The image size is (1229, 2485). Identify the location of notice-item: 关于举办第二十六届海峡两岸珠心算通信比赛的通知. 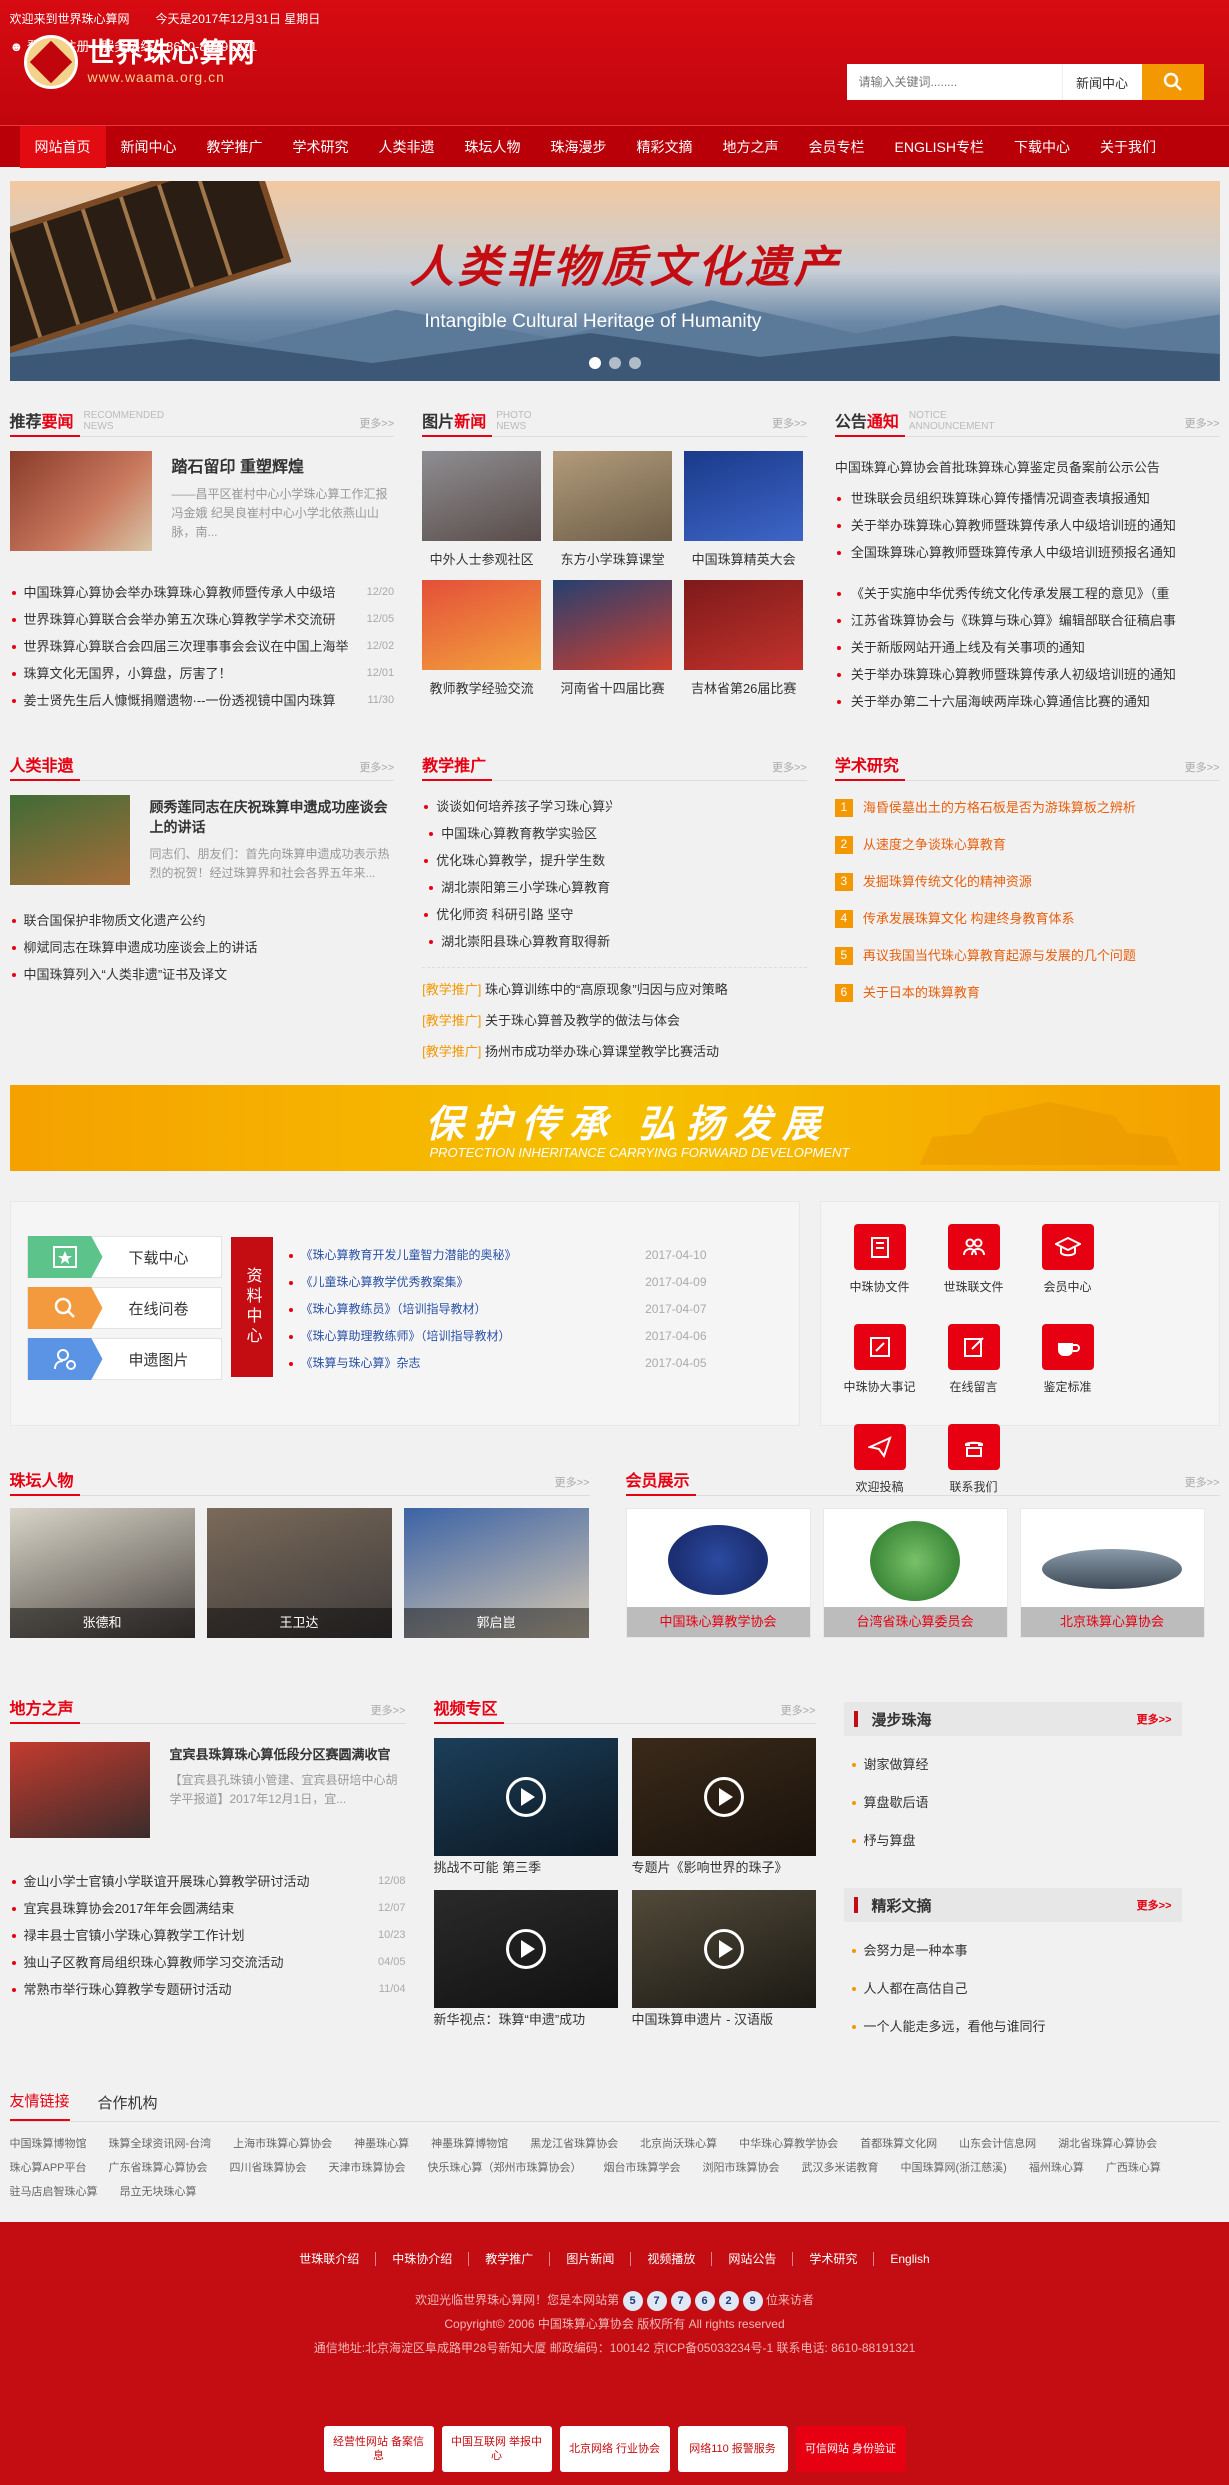
(1027, 701).